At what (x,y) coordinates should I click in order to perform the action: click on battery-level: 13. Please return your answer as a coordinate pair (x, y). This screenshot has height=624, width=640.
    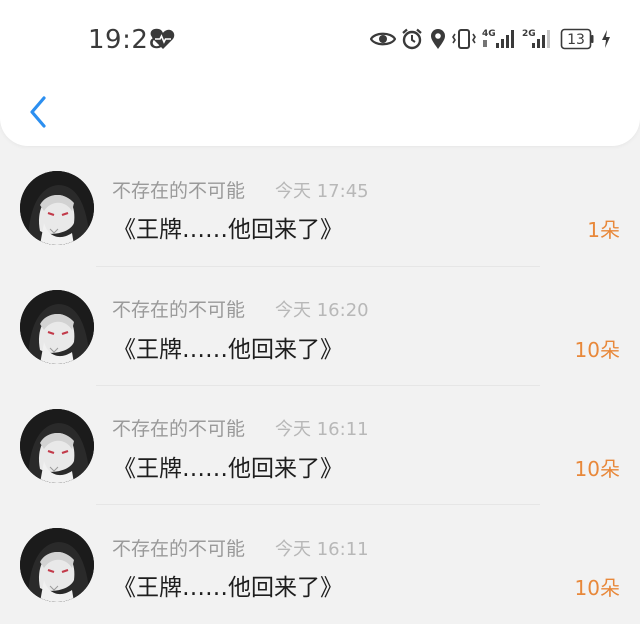
    Looking at the image, I should click on (576, 40).